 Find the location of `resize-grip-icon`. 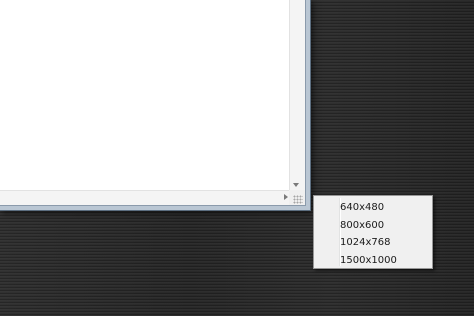

resize-grip-icon is located at coordinates (298, 199).